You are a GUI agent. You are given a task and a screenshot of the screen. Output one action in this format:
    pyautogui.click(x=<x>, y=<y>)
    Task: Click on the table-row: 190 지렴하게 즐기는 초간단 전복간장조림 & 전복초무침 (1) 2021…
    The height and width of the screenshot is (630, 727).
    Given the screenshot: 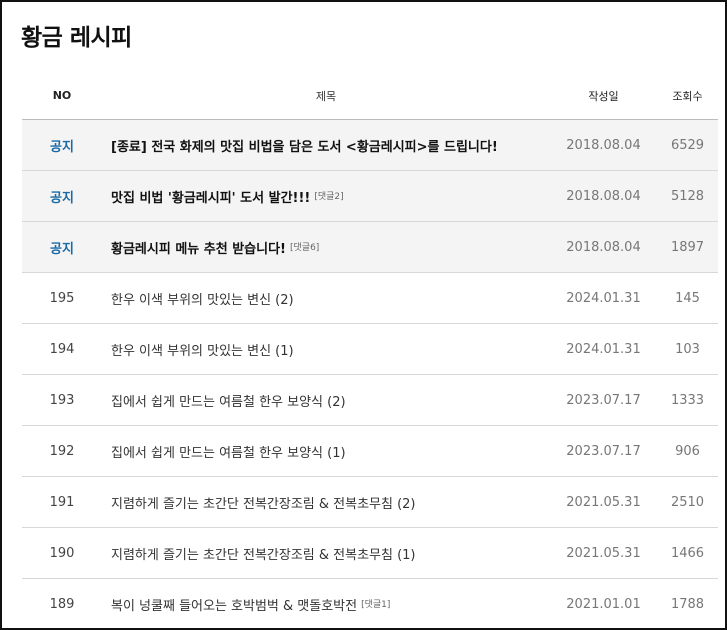 What is the action you would take?
    pyautogui.click(x=370, y=553)
    